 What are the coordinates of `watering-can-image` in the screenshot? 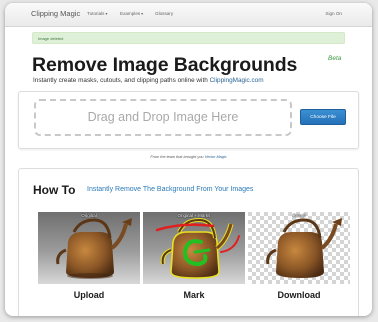 It's located at (89, 248).